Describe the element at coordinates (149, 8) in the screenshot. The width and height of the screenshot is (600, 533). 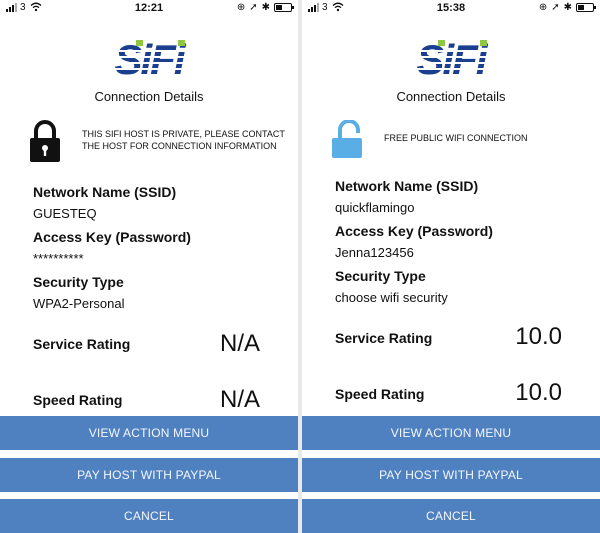
I see `status-bar: 3 12:21 ⊕ ➚ ✱` at that location.